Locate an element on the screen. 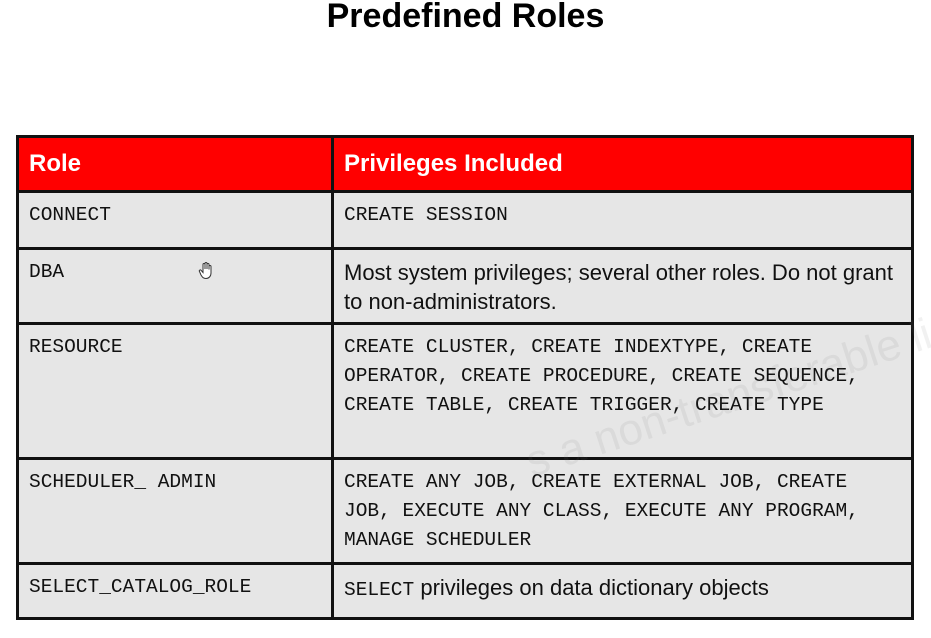 The width and height of the screenshot is (931, 638). table-header-row: Role Privileges Included is located at coordinates (465, 164).